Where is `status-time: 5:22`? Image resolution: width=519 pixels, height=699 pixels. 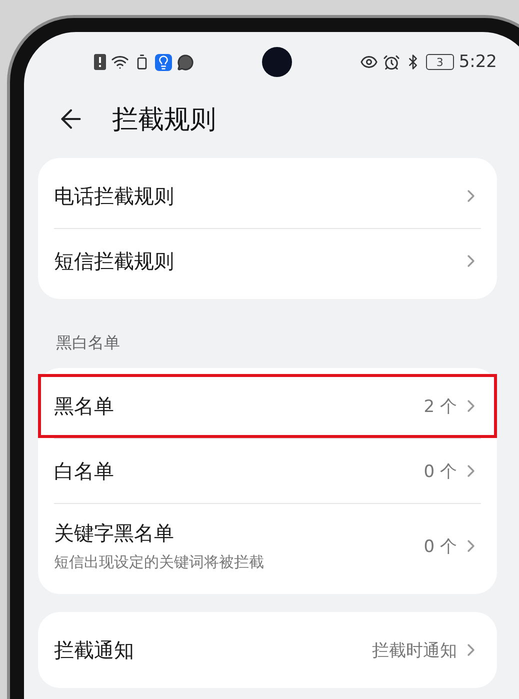 status-time: 5:22 is located at coordinates (477, 62).